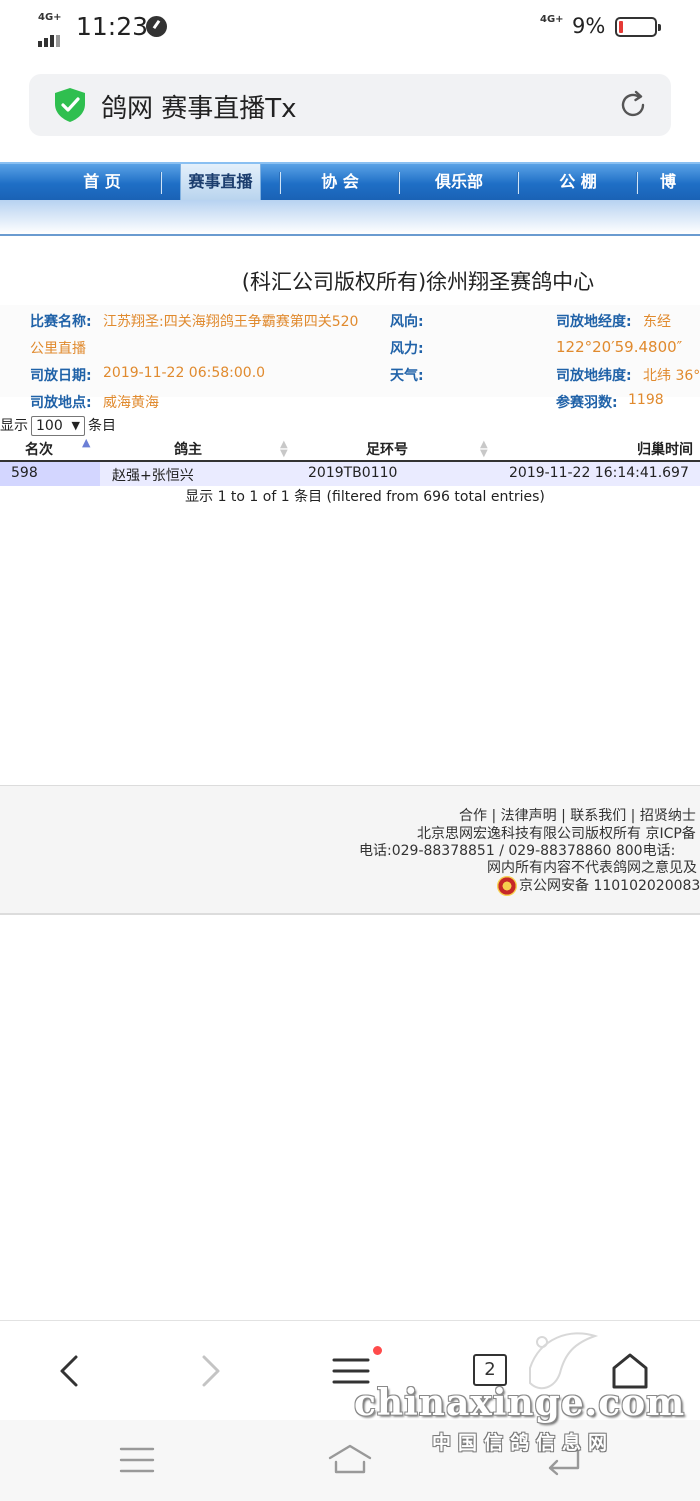  What do you see at coordinates (598, 885) in the screenshot?
I see `footer-police-record: 京公网安备 1101020200834` at bounding box center [598, 885].